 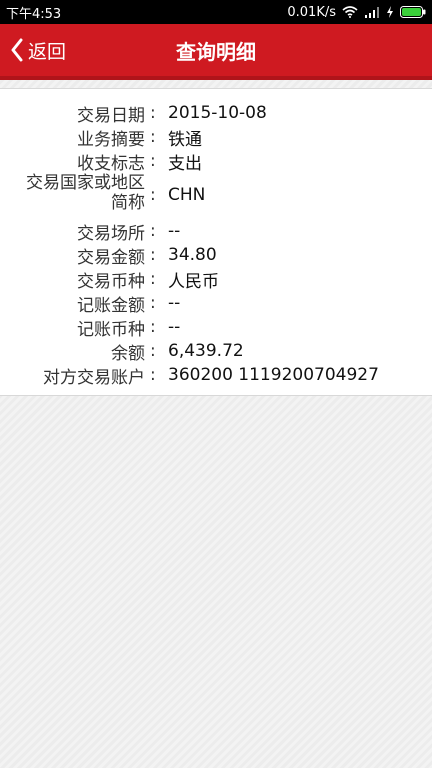 What do you see at coordinates (94, 377) in the screenshot?
I see `detail-label: 对方交易账户` at bounding box center [94, 377].